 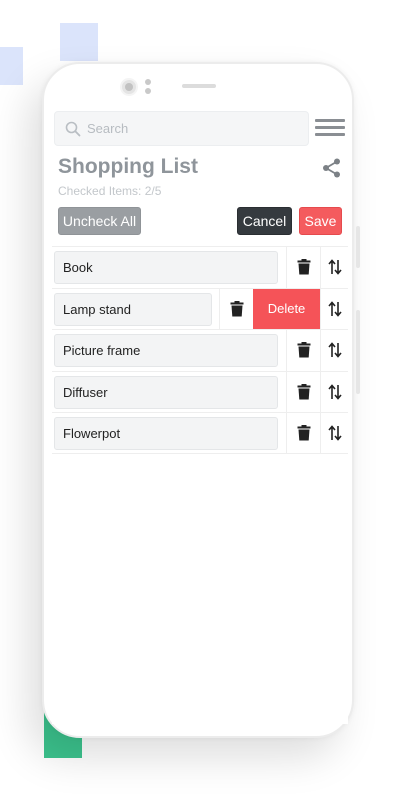 I want to click on share-icon, so click(x=332, y=168).